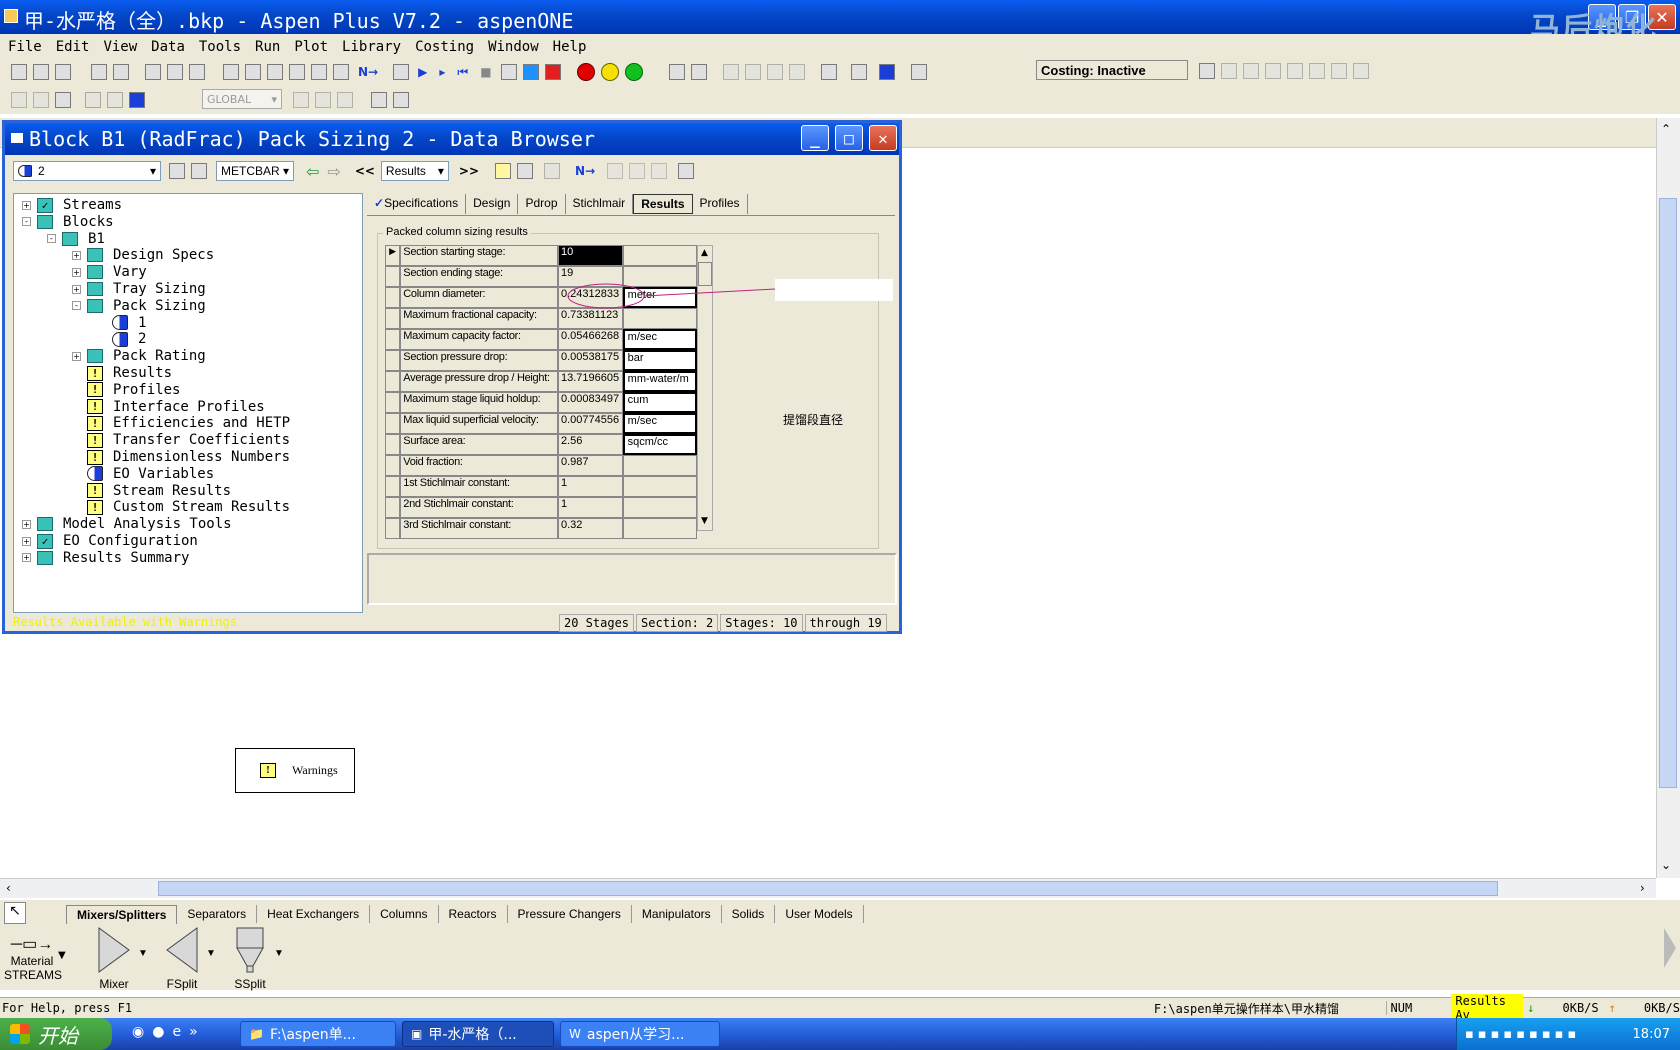  I want to click on tree-item-results-summary: + Results Summary, so click(105, 558).